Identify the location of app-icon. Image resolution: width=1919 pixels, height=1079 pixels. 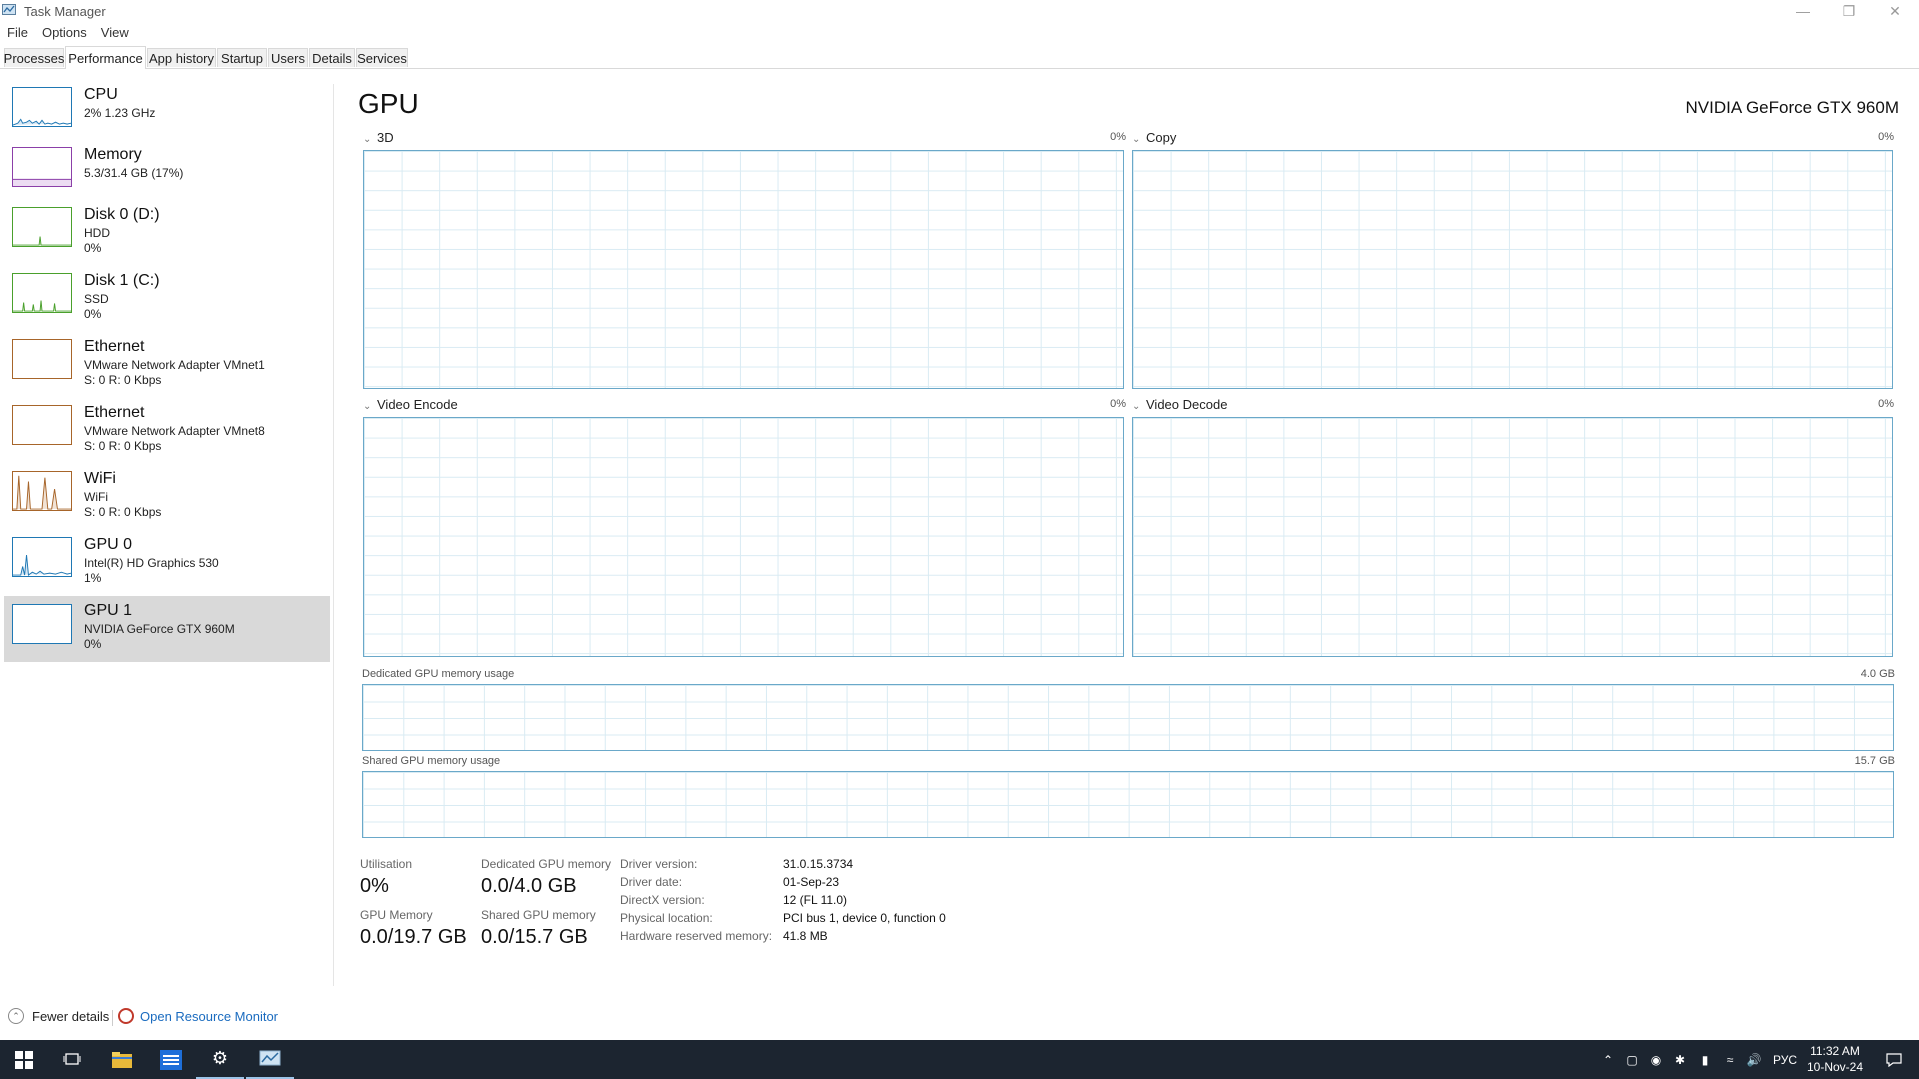
(171, 1059).